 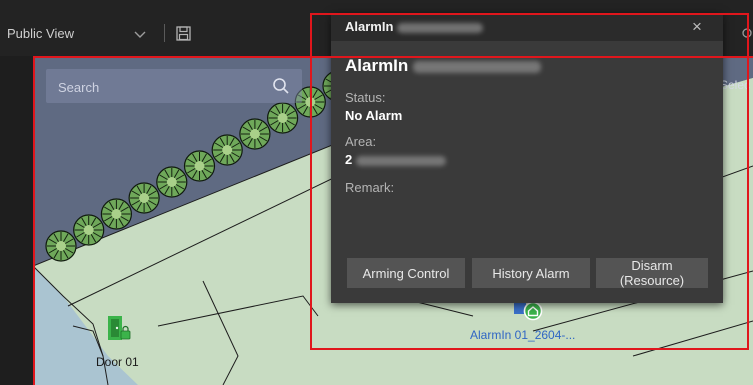 I want to click on resource-name: AlarmIn, so click(x=443, y=66).